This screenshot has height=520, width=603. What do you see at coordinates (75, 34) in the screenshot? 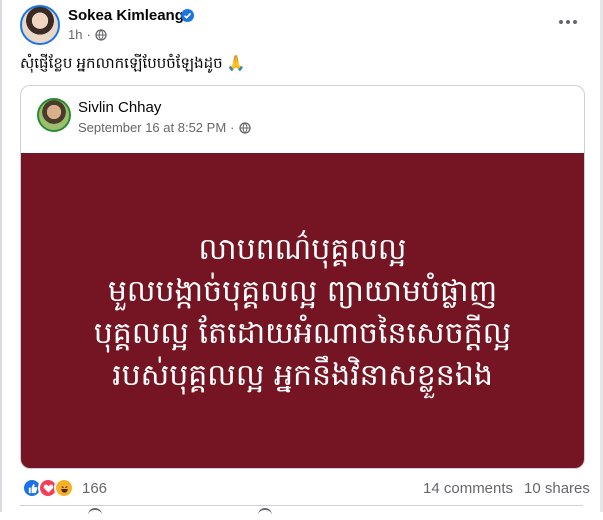
I see `post-time: 1h` at bounding box center [75, 34].